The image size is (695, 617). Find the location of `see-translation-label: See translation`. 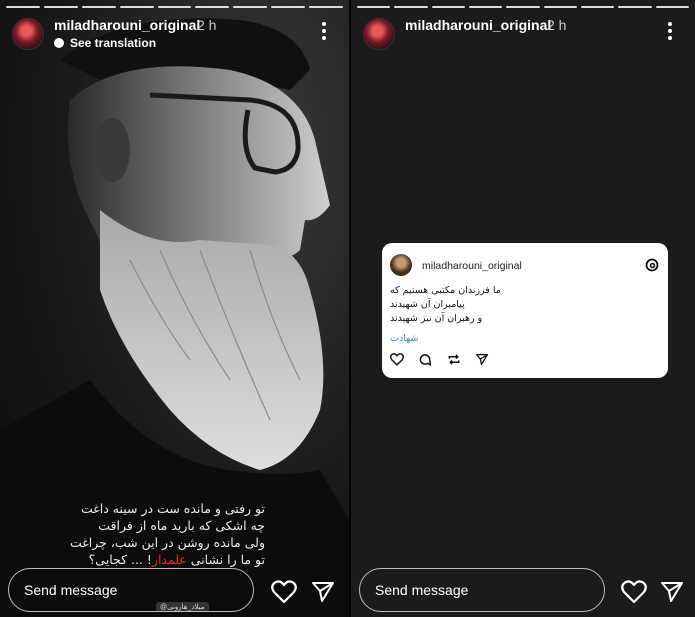

see-translation-label: See translation is located at coordinates (113, 43).